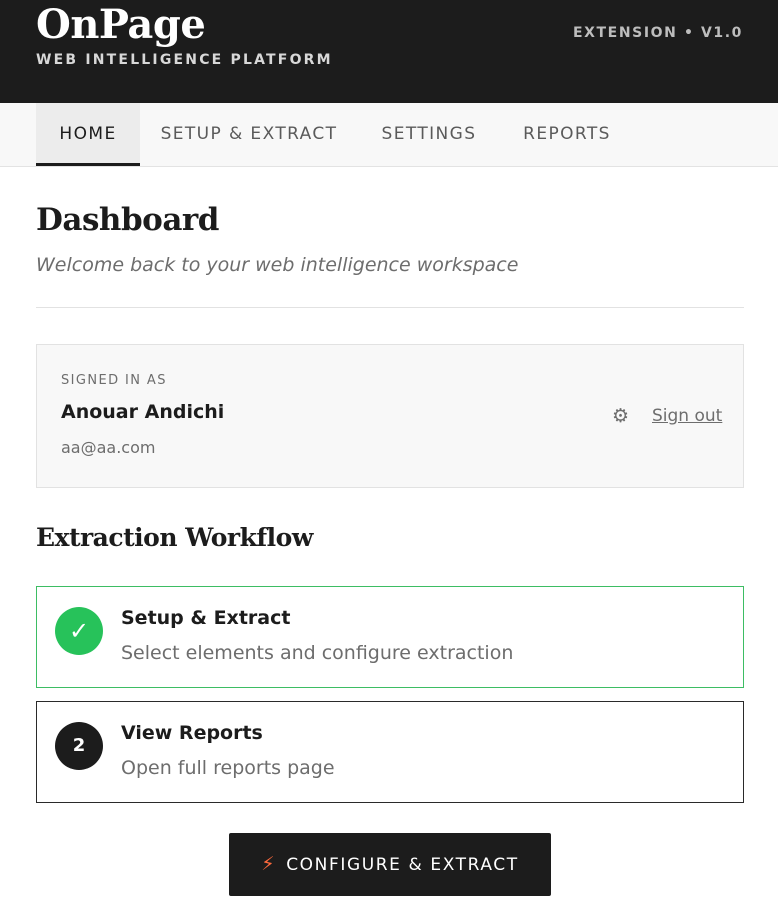  Describe the element at coordinates (620, 416) in the screenshot. I see `gear-icon: ⚙` at that location.